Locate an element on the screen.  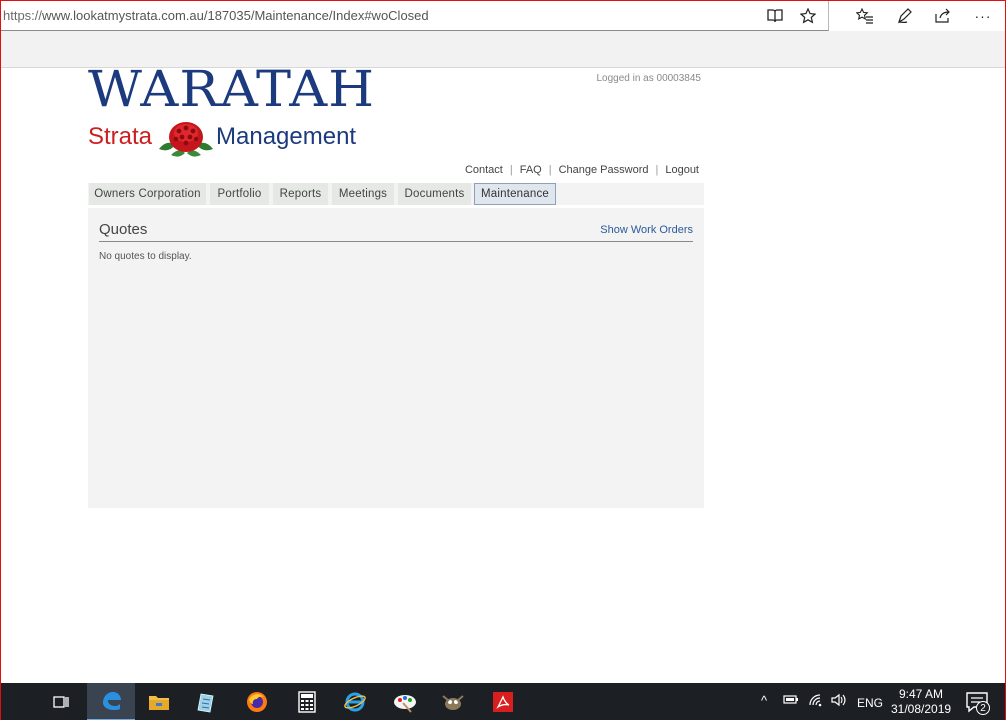
favorites-hub-icon is located at coordinates (865, 16).